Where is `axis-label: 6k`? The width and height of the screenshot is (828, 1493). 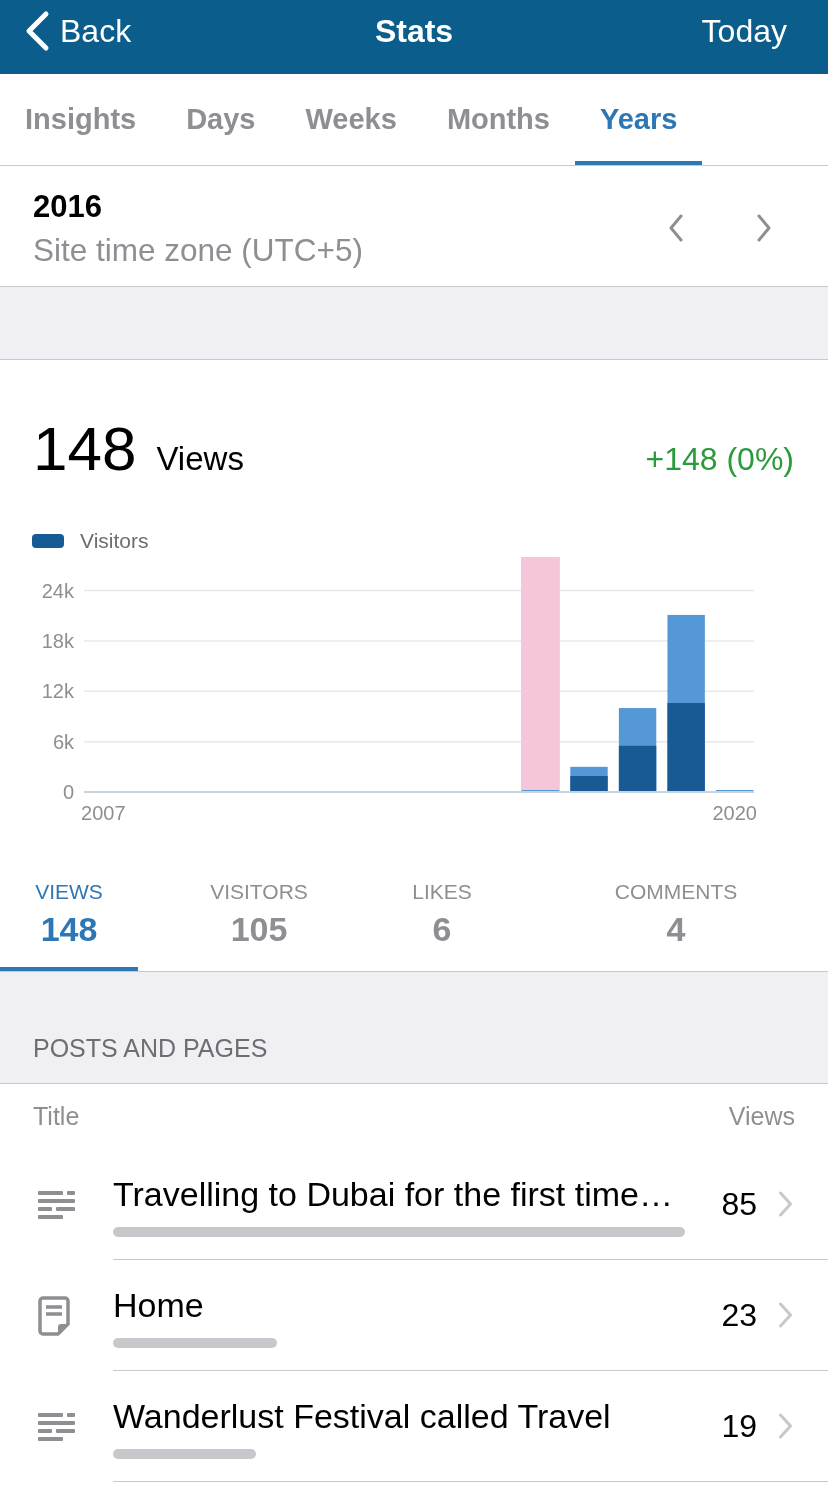
axis-label: 6k is located at coordinates (63, 741).